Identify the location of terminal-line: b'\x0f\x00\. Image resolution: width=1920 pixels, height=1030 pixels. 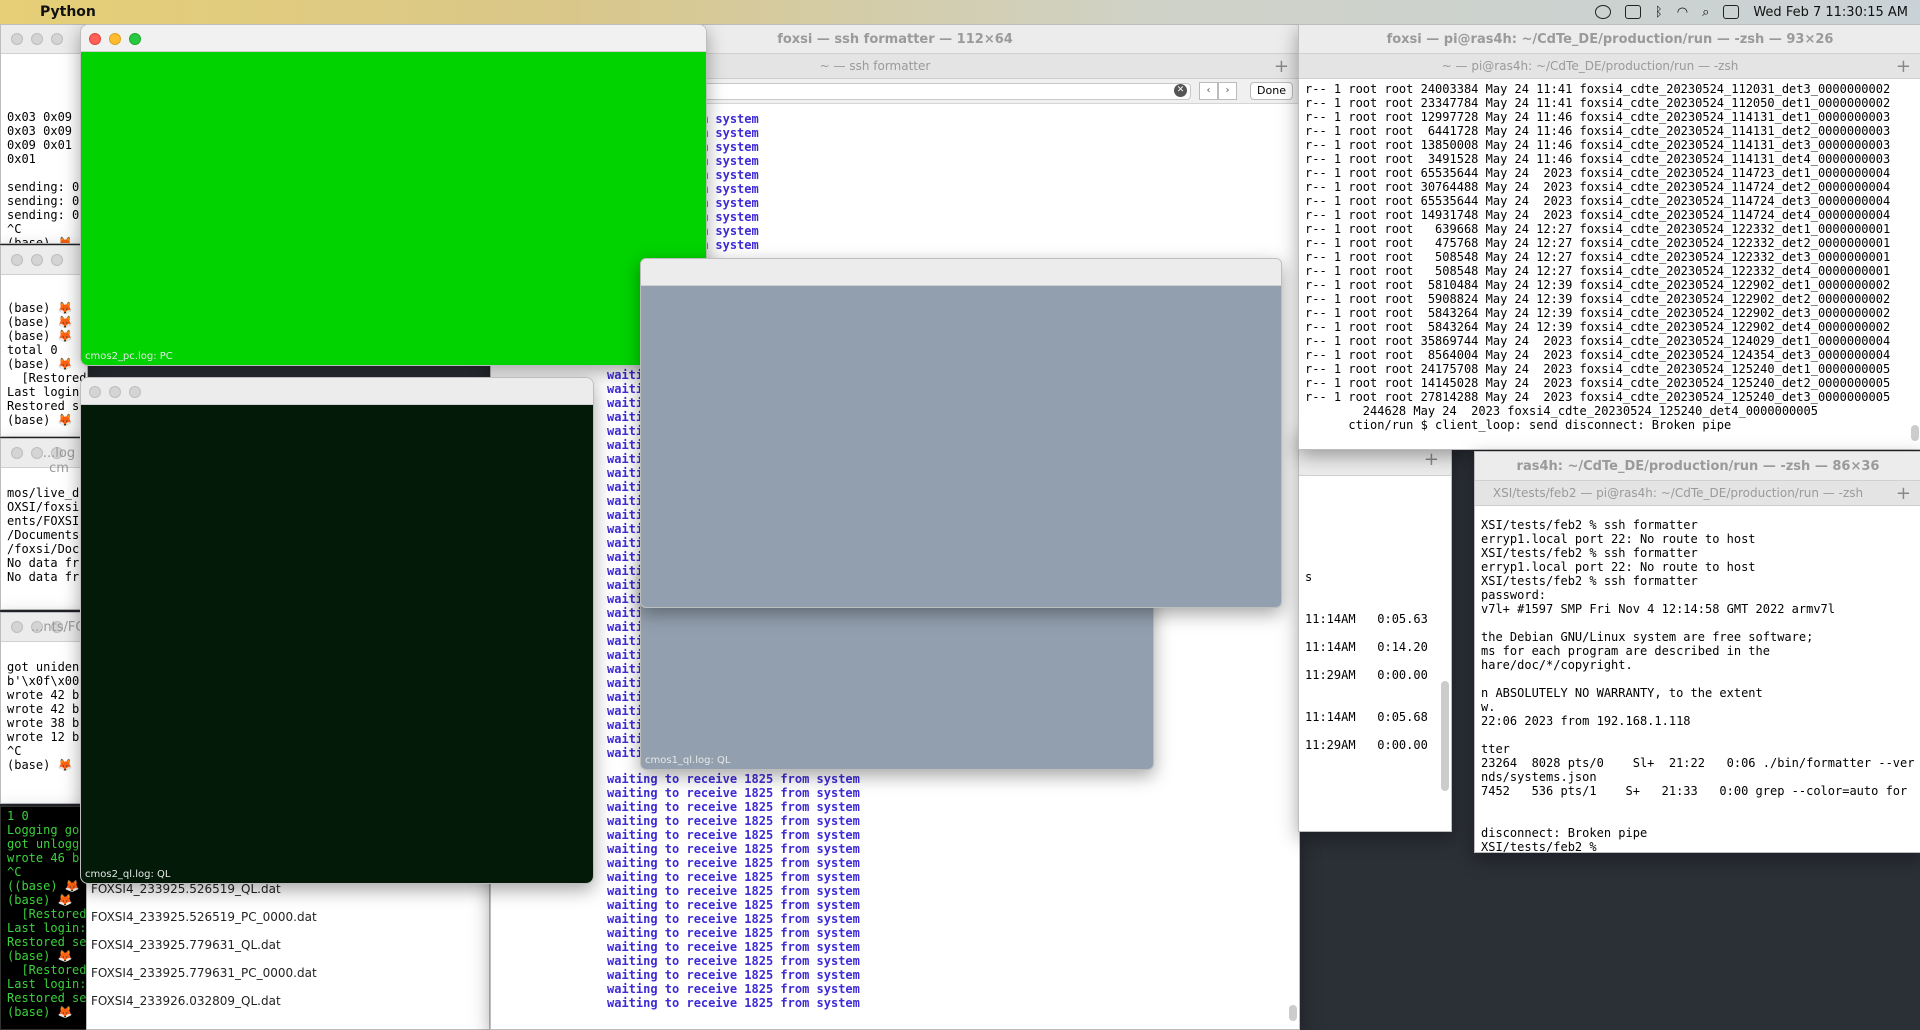
(47, 681).